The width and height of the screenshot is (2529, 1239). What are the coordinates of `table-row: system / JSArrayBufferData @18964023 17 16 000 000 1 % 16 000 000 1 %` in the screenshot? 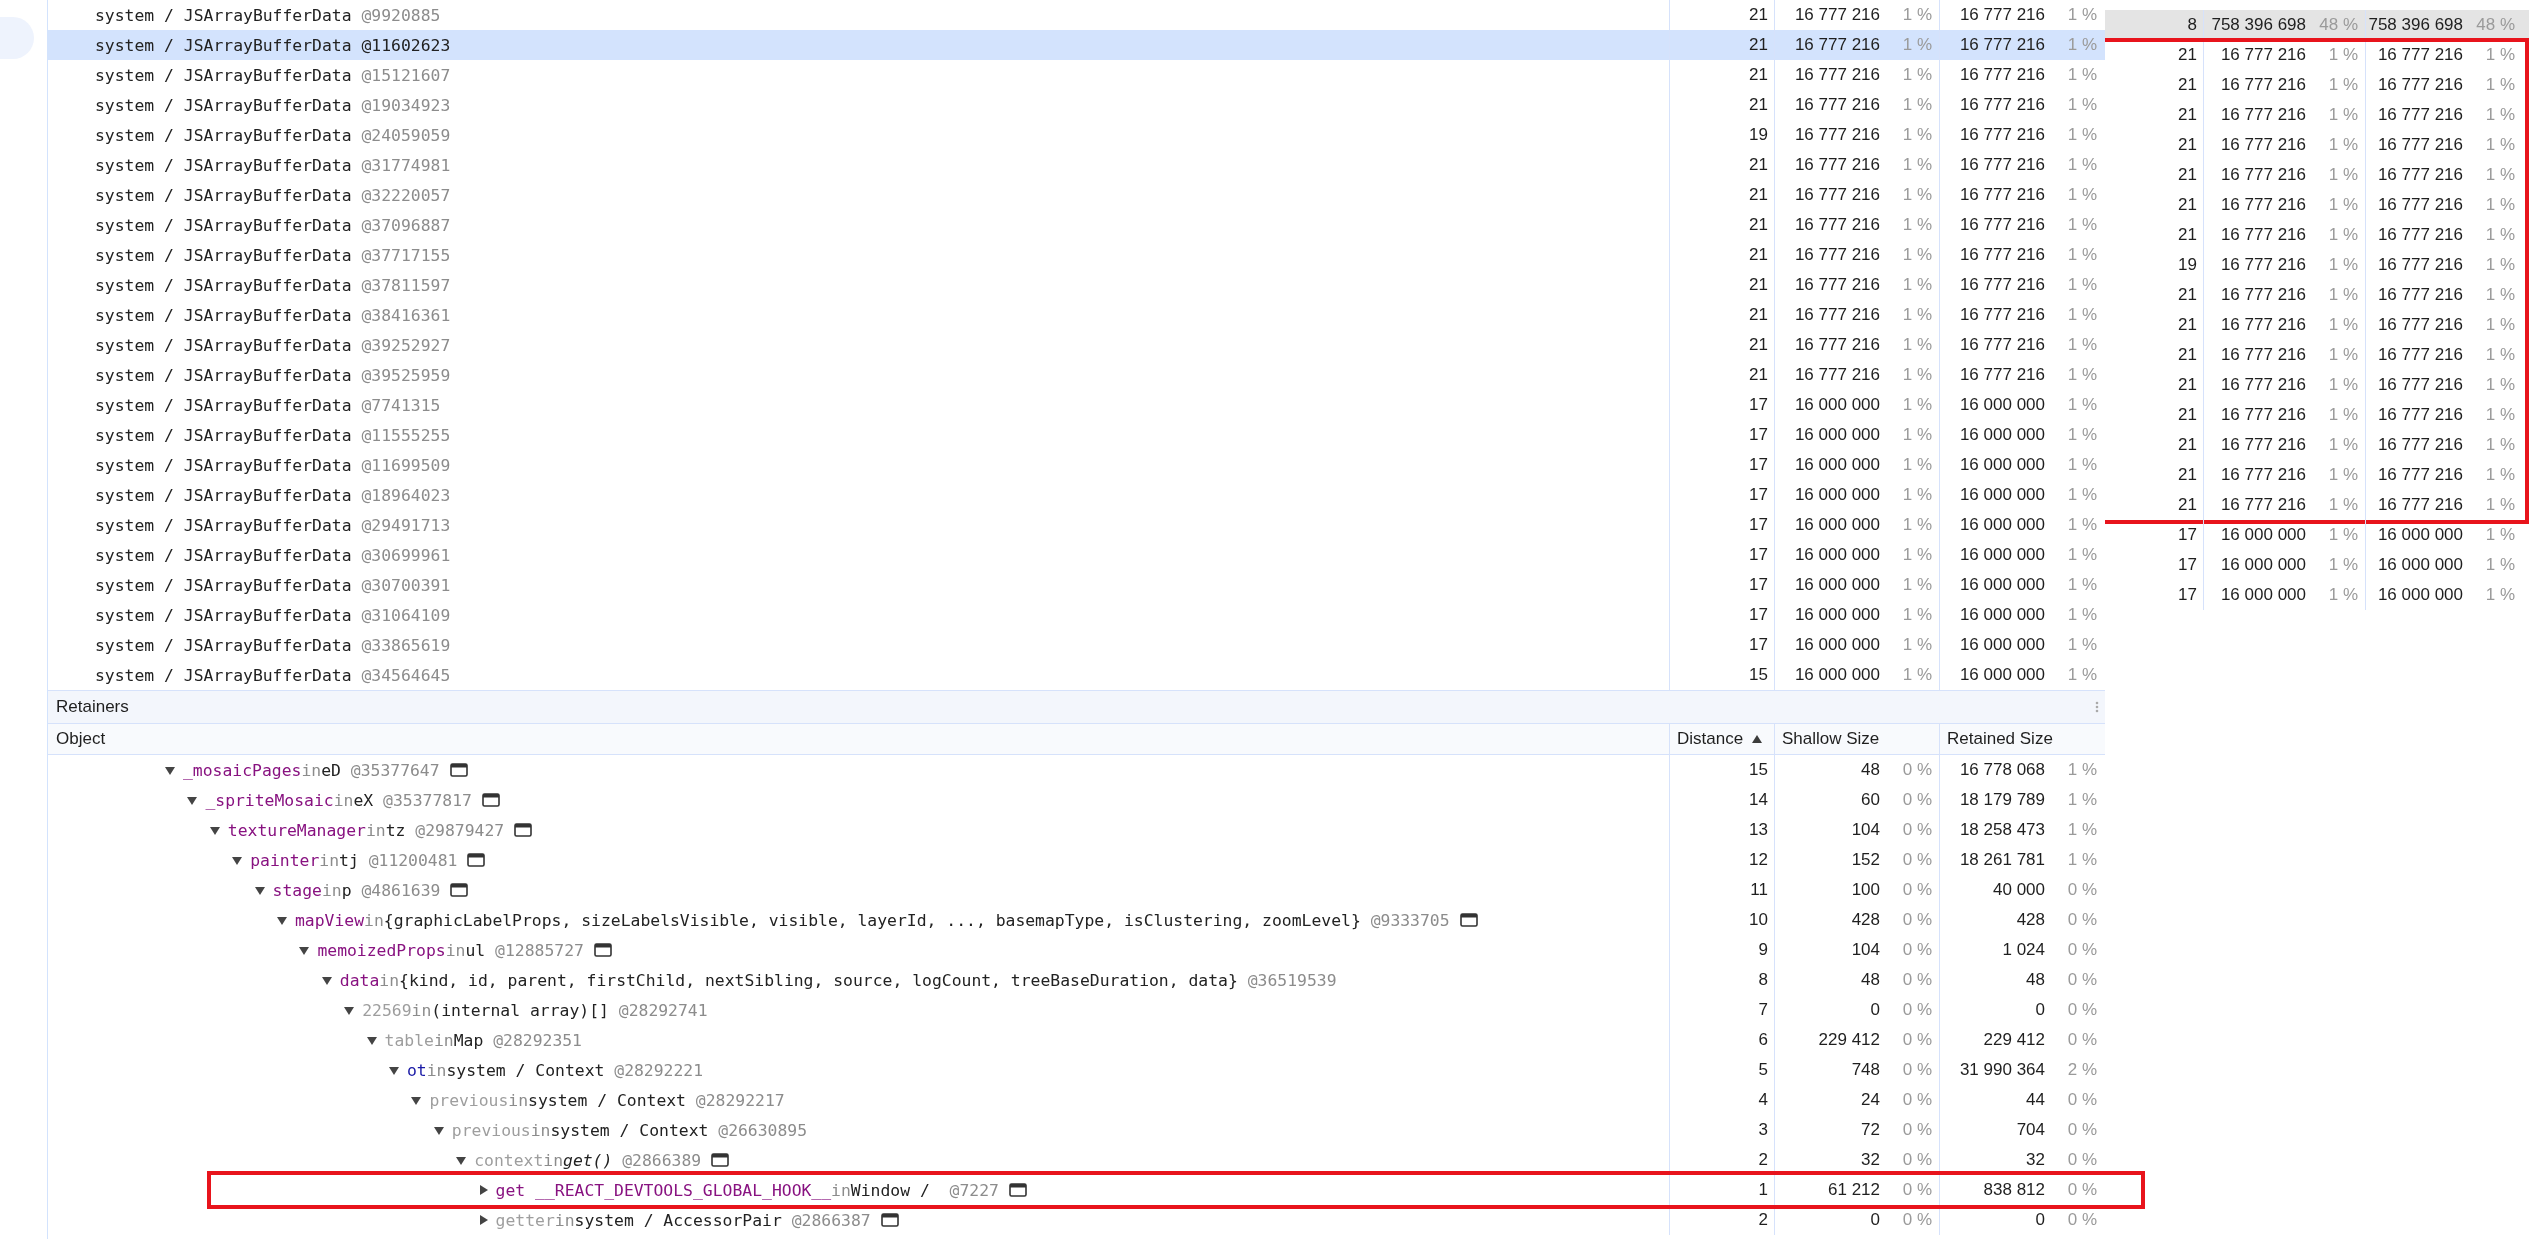 It's located at (1076, 495).